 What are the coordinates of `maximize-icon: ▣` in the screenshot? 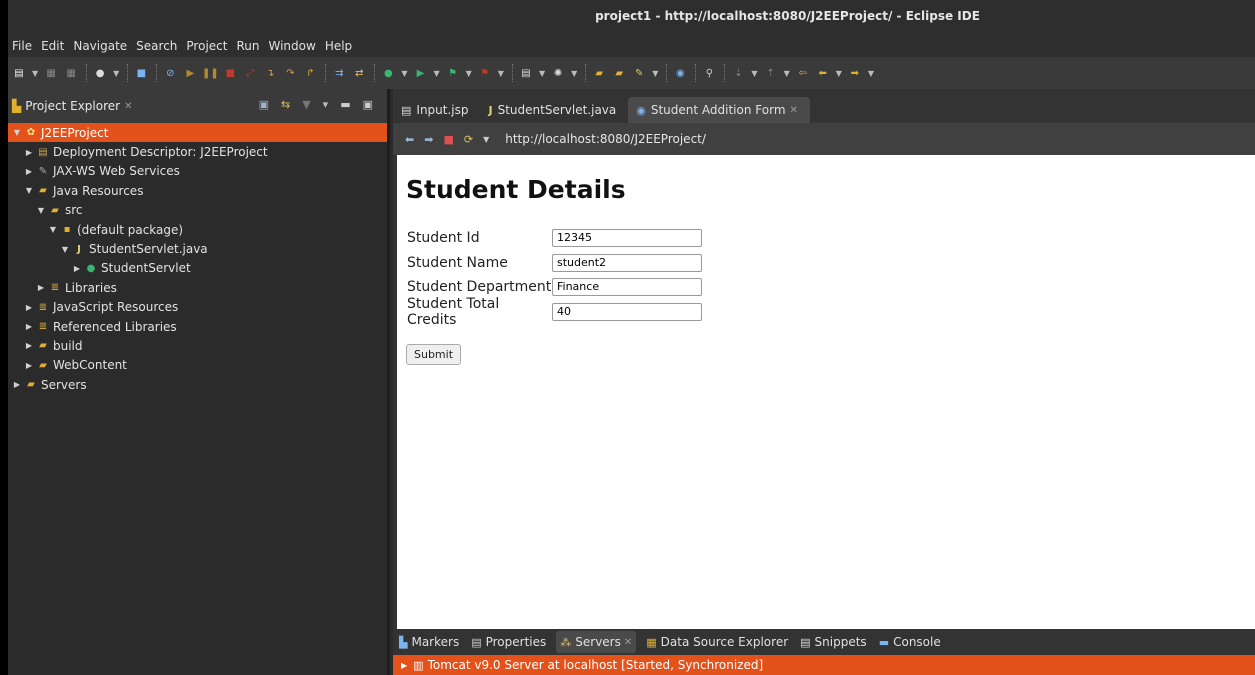 It's located at (368, 104).